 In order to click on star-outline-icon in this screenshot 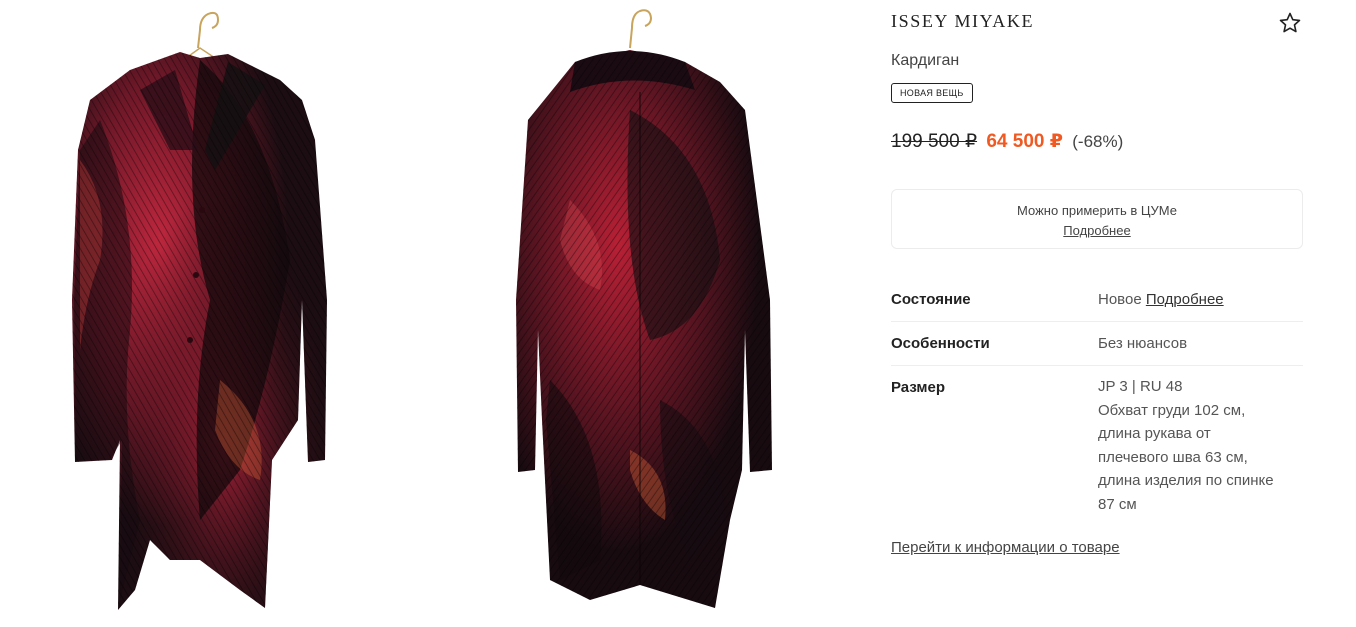, I will do `click(1290, 22)`.